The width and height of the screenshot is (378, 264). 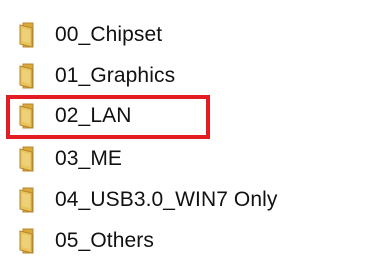 I want to click on folder-04-usb3-win7-only: 04_USB3.0_WIN7 Only, so click(x=148, y=200).